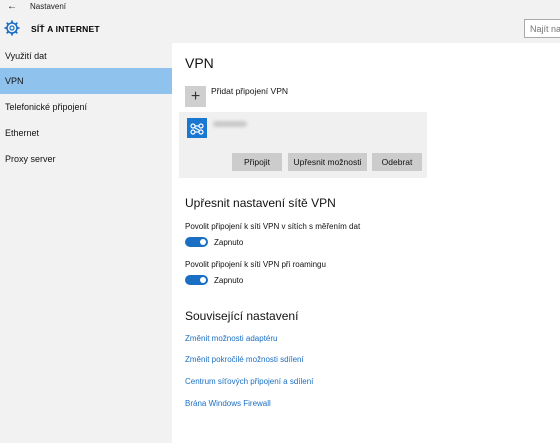 The height and width of the screenshot is (443, 560). What do you see at coordinates (280, 28) in the screenshot?
I see `header: SÍŤ A INTERNET` at bounding box center [280, 28].